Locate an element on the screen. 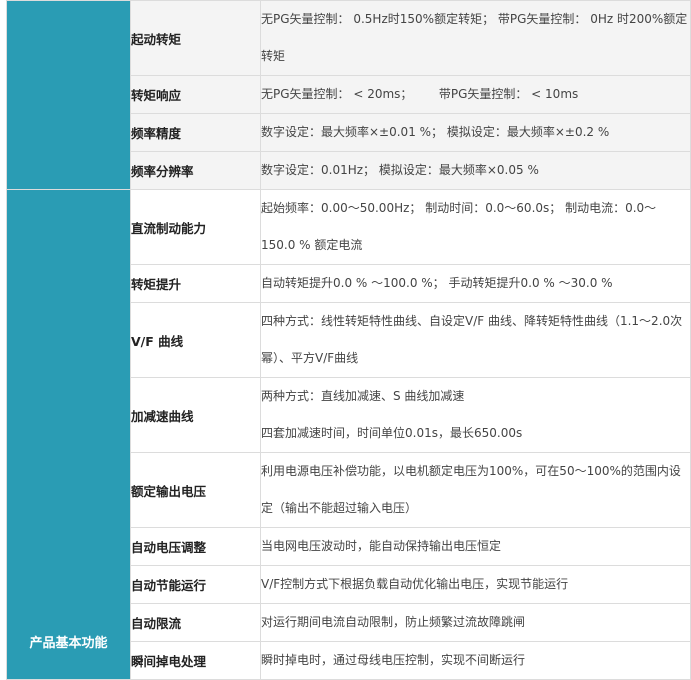 Image resolution: width=691 pixels, height=680 pixels. row-value: 无PG矢量控制： < 20ms； 带PG矢量控制： < 10ms is located at coordinates (475, 94).